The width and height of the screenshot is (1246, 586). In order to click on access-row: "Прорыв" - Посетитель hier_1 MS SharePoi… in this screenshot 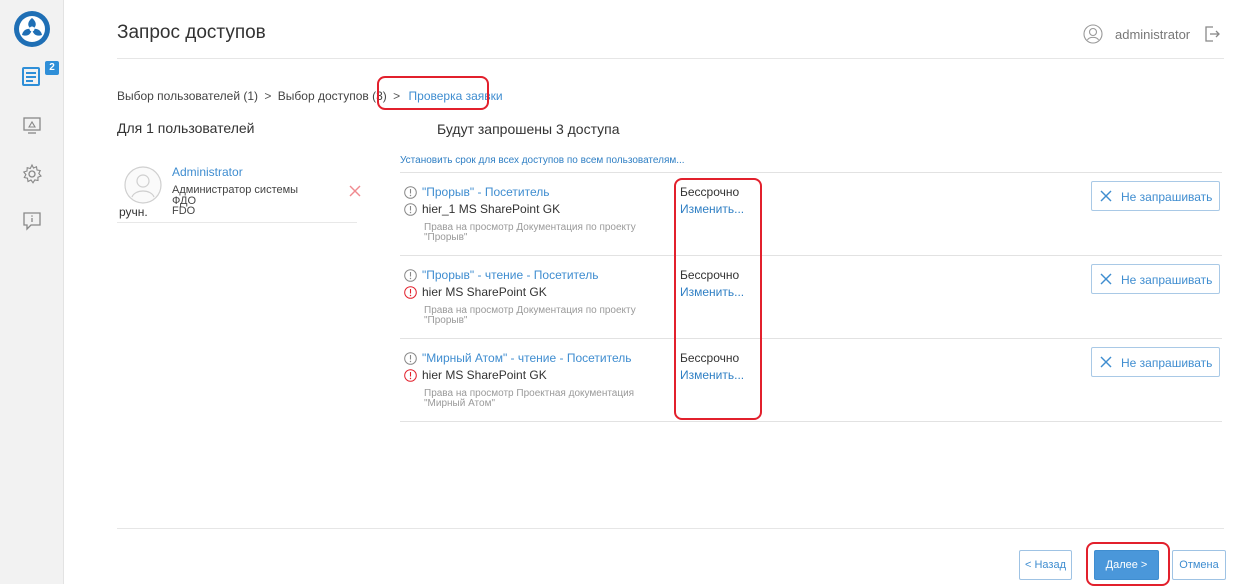, I will do `click(811, 214)`.